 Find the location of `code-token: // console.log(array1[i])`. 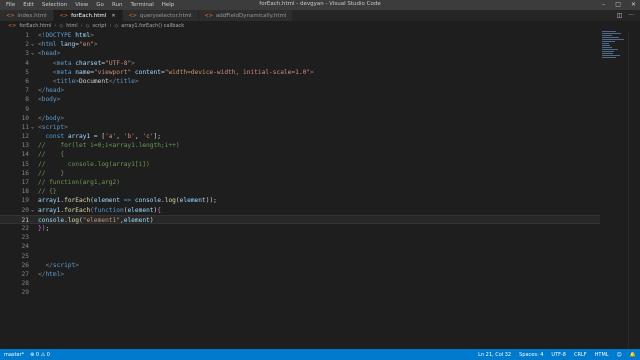

code-token: // console.log(array1[i]) is located at coordinates (94, 164).